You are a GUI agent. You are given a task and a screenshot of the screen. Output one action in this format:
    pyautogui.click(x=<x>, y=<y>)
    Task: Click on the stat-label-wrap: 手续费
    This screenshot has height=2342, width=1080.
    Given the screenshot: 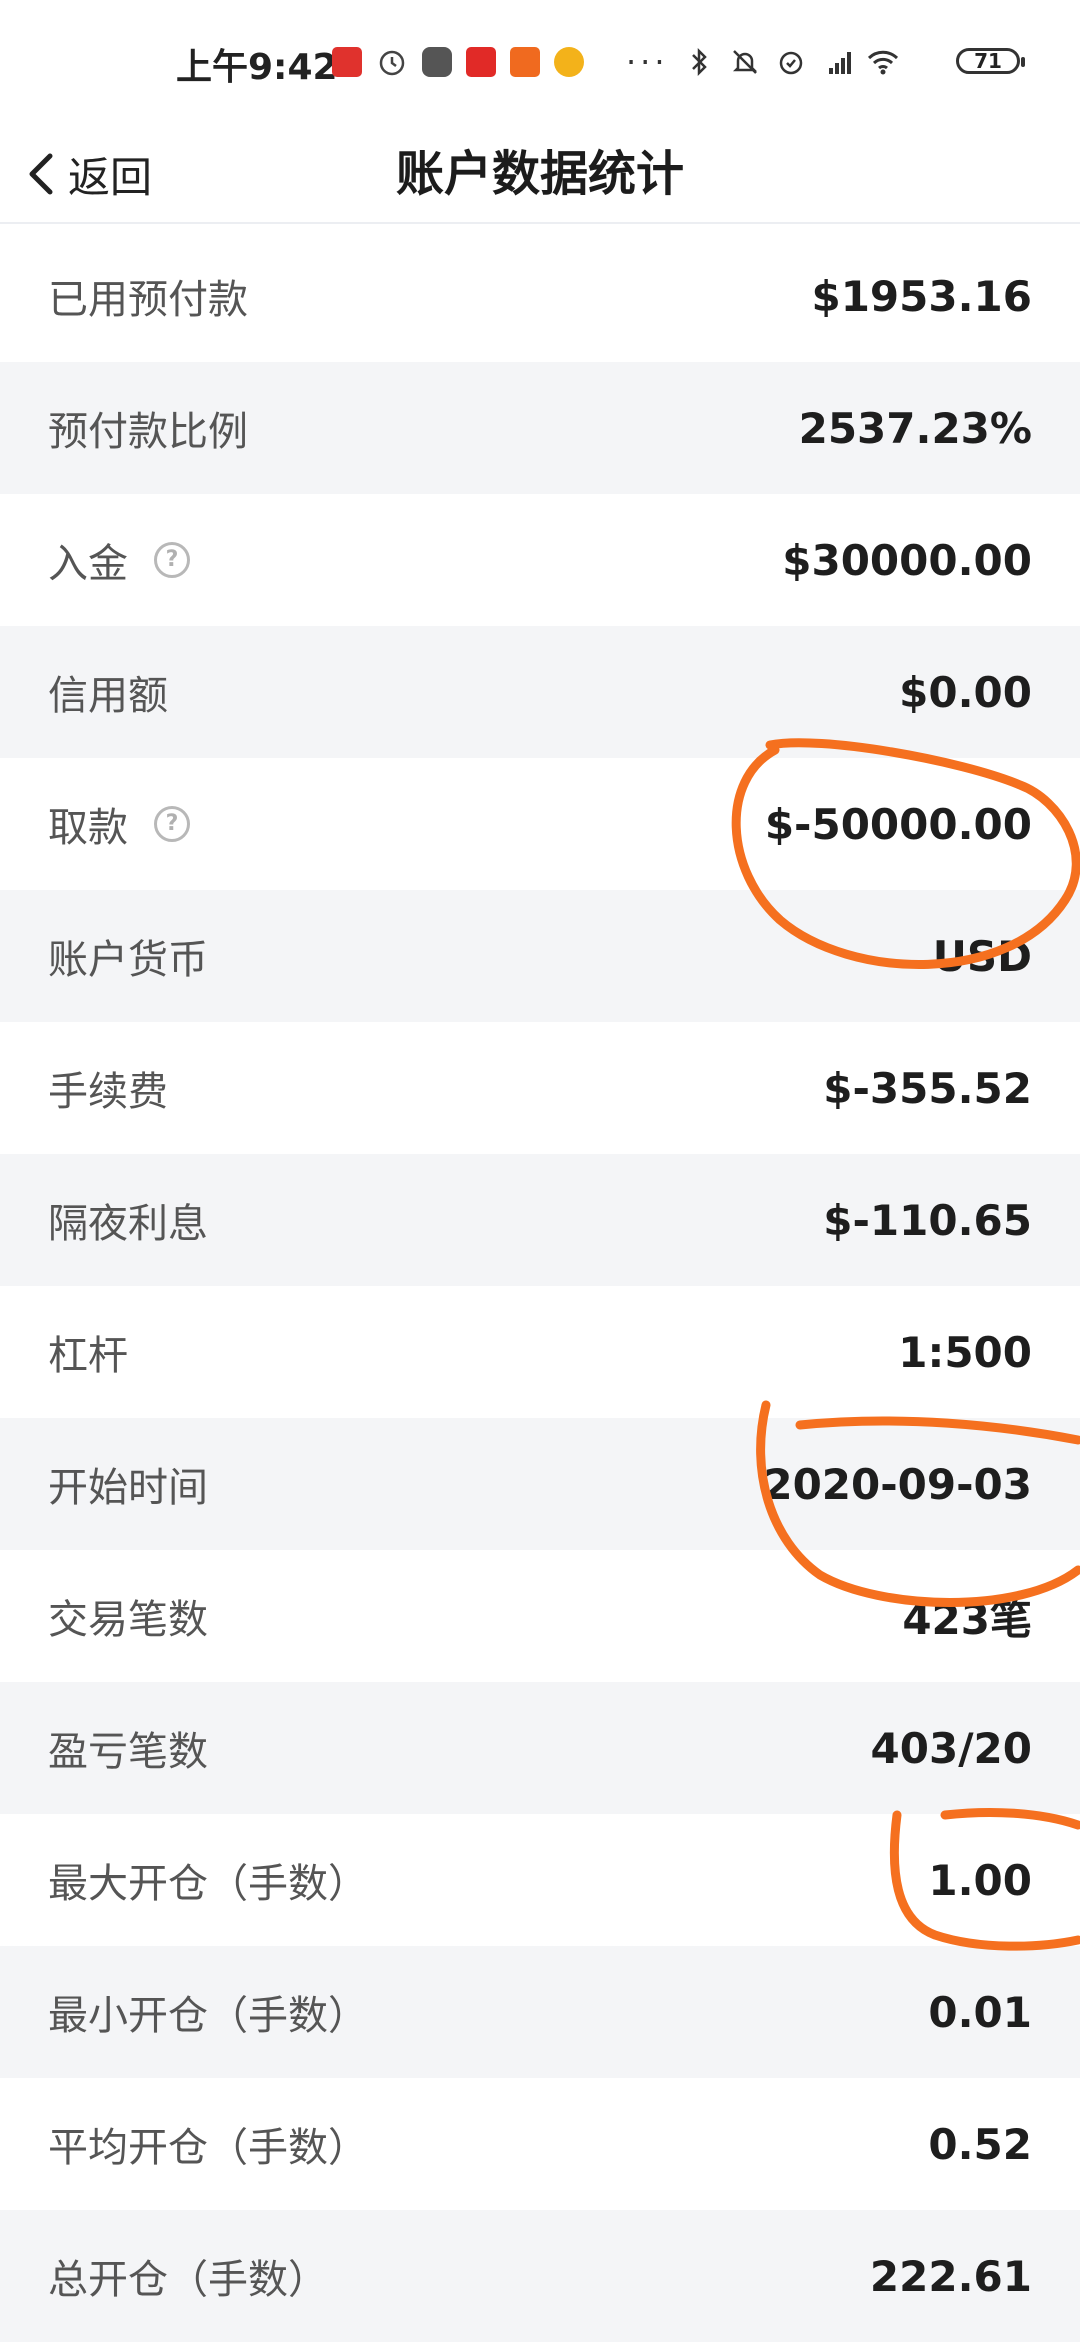 What is the action you would take?
    pyautogui.click(x=108, y=1088)
    